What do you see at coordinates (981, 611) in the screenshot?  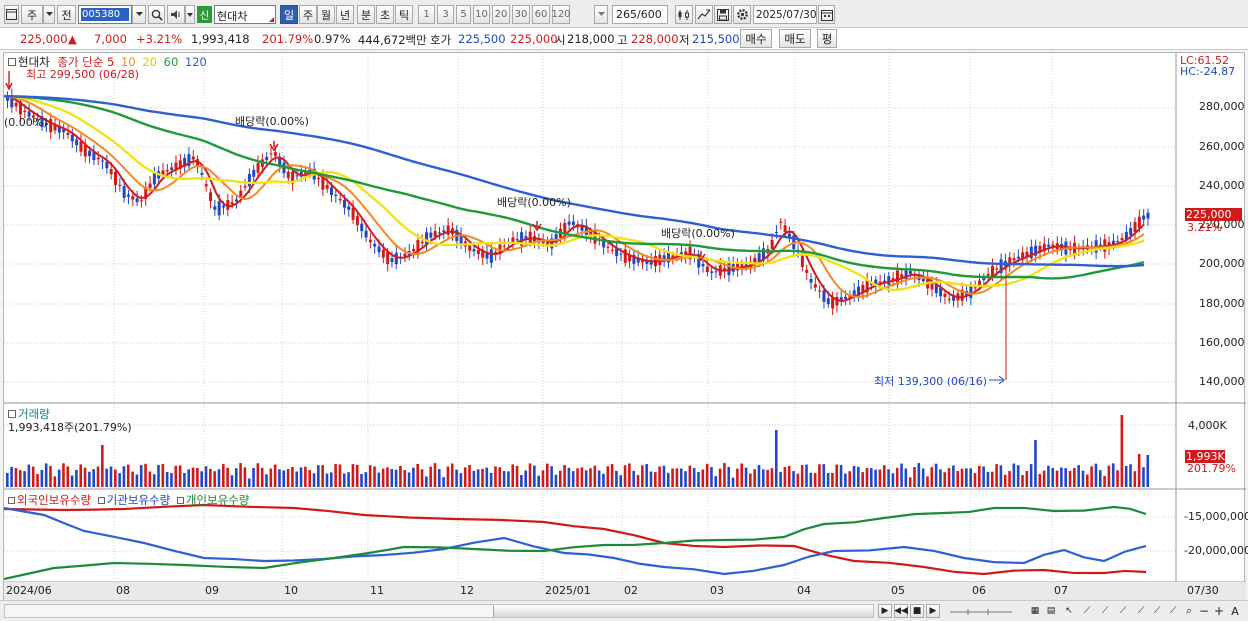 I see `speed-slider` at bounding box center [981, 611].